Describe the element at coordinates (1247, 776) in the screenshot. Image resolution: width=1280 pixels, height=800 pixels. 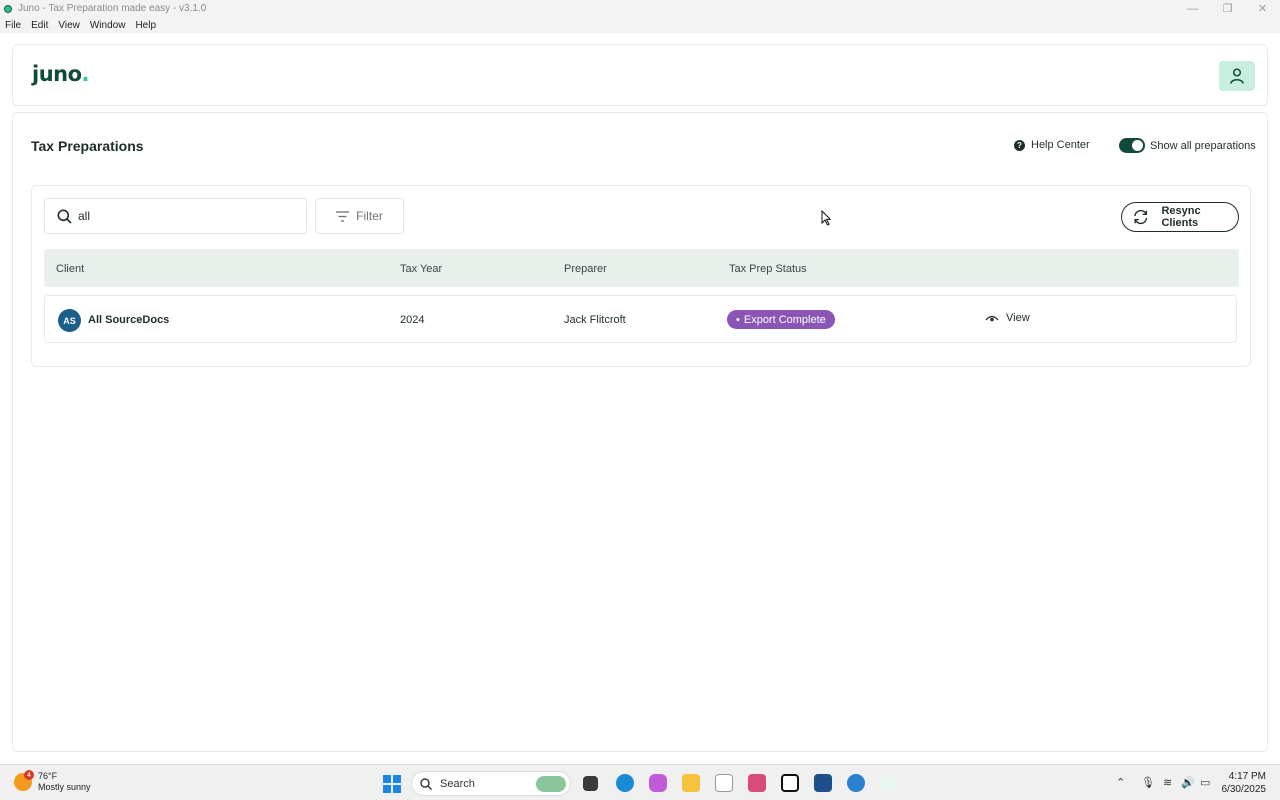
I see `clock-time: 4:17 PM` at that location.